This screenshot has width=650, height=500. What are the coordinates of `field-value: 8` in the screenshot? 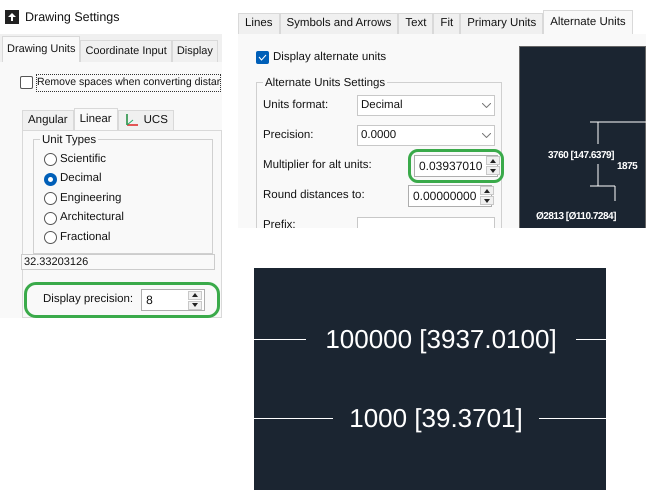 It's located at (149, 300).